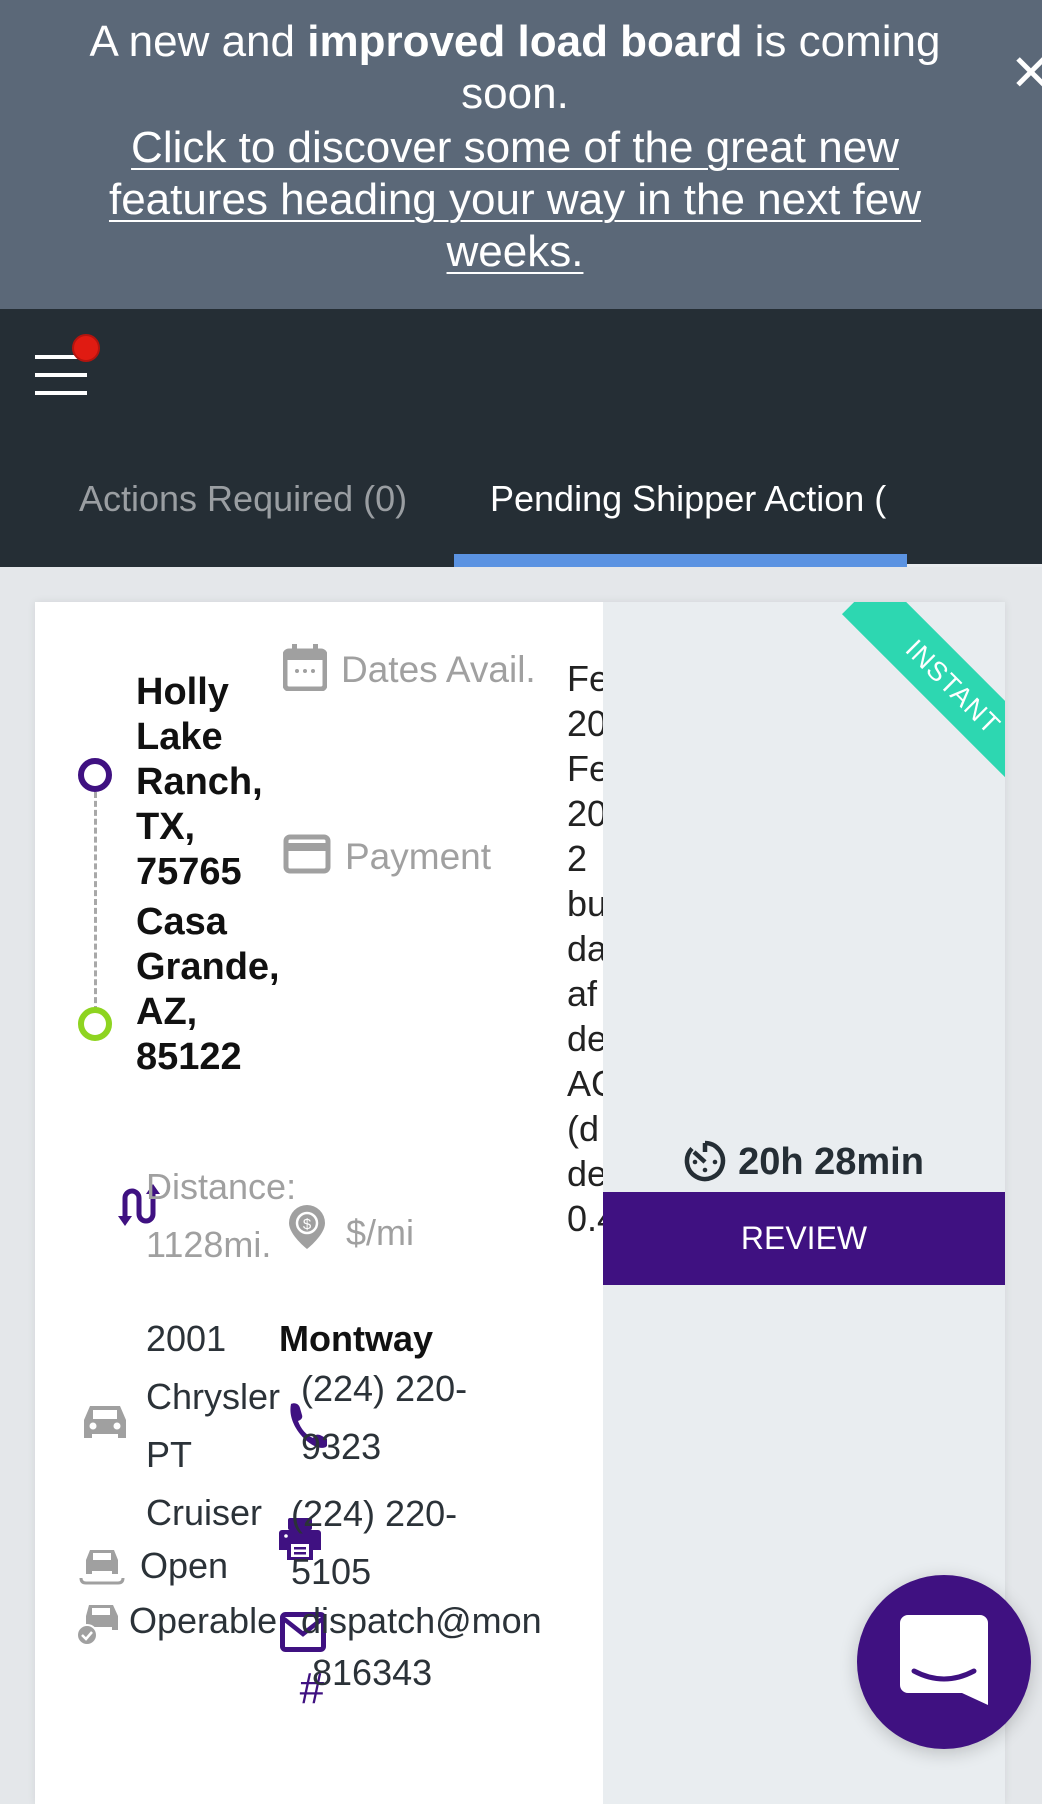 The image size is (1042, 1804). I want to click on tab-baseline, so click(974, 565).